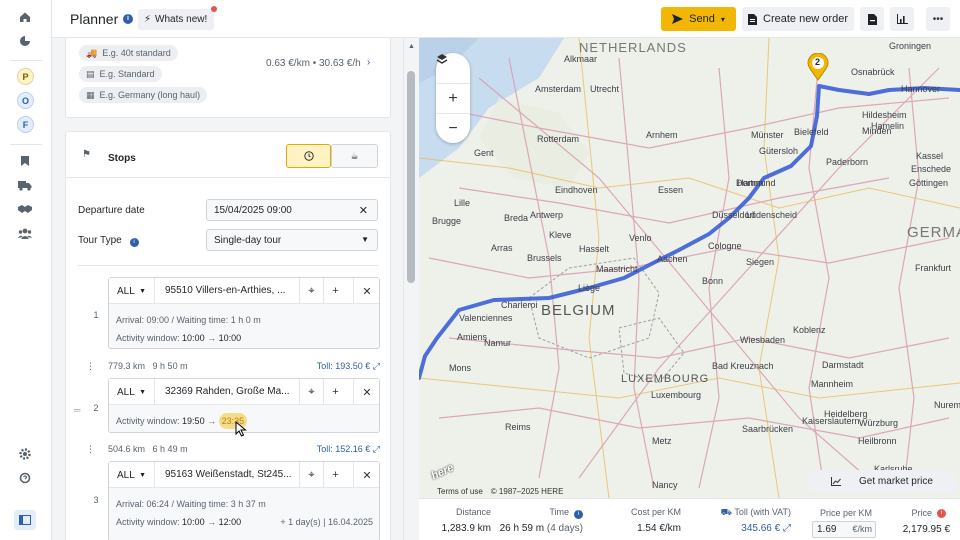 This screenshot has width=960, height=540. I want to click on toll-icon: ⛟, so click(726, 512).